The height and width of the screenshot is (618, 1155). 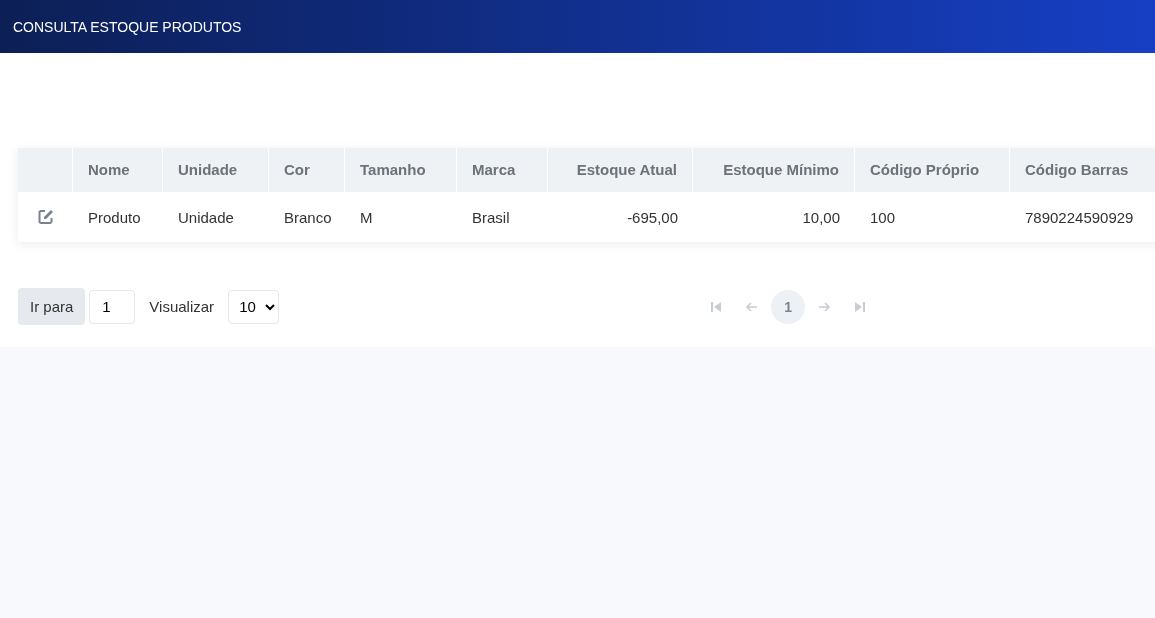 What do you see at coordinates (752, 306) in the screenshot?
I see `arrow-left-icon` at bounding box center [752, 306].